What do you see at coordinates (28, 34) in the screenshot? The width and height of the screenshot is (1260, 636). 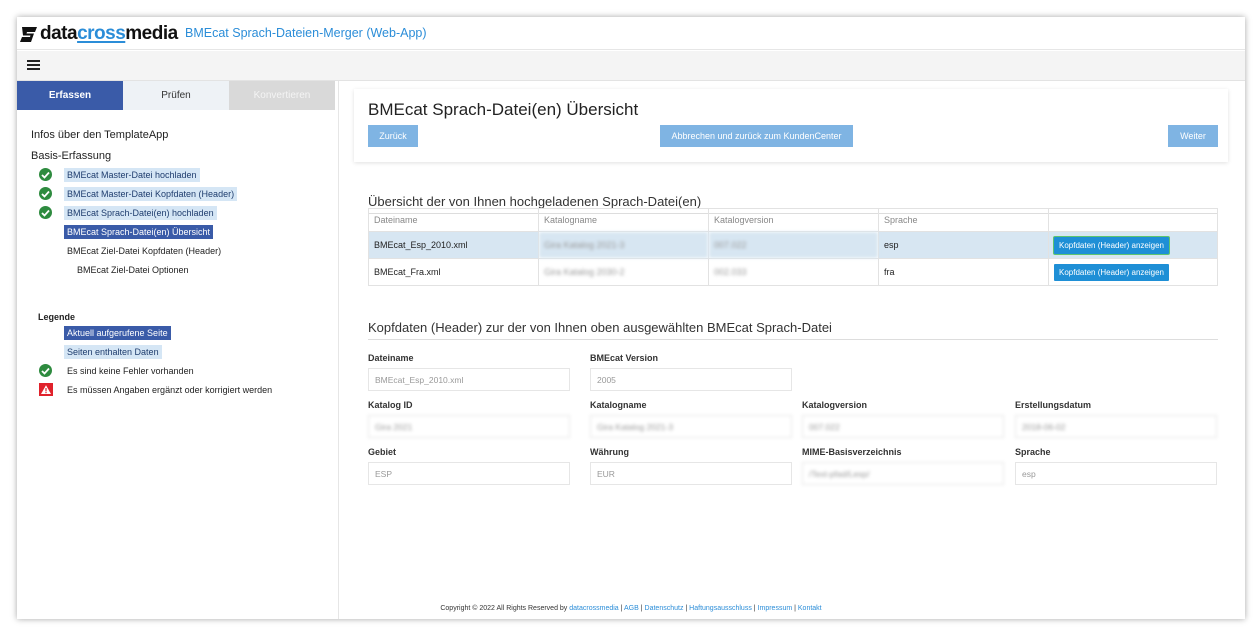 I see `logo-mark-icon` at bounding box center [28, 34].